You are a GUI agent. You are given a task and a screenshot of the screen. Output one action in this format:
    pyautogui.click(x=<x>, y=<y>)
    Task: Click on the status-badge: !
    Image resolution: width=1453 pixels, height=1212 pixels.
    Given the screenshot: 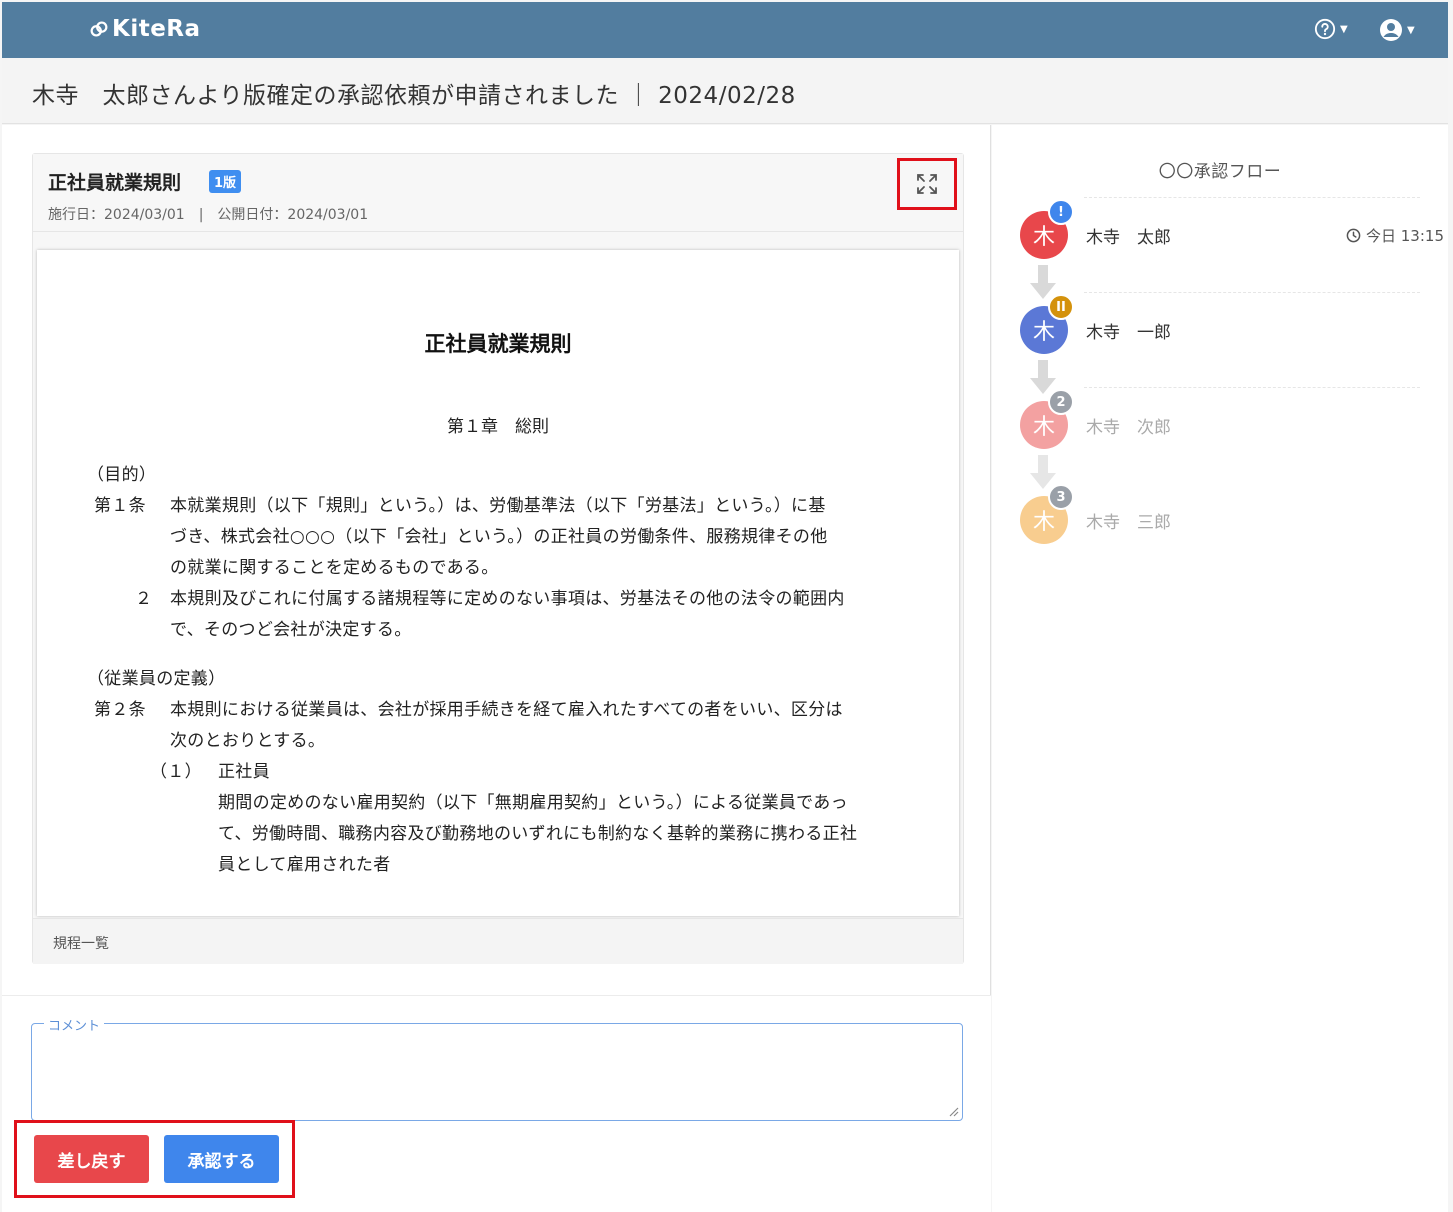 What is the action you would take?
    pyautogui.click(x=1061, y=212)
    